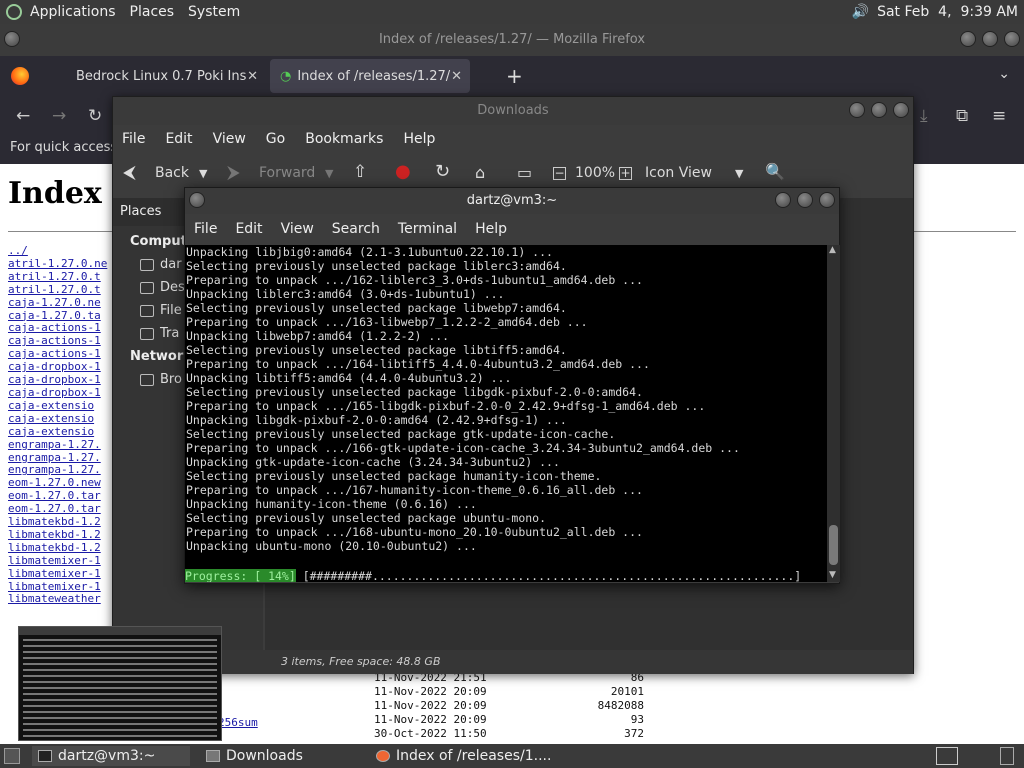 The image size is (1024, 768). I want to click on zoom-out-icon: −, so click(559, 173).